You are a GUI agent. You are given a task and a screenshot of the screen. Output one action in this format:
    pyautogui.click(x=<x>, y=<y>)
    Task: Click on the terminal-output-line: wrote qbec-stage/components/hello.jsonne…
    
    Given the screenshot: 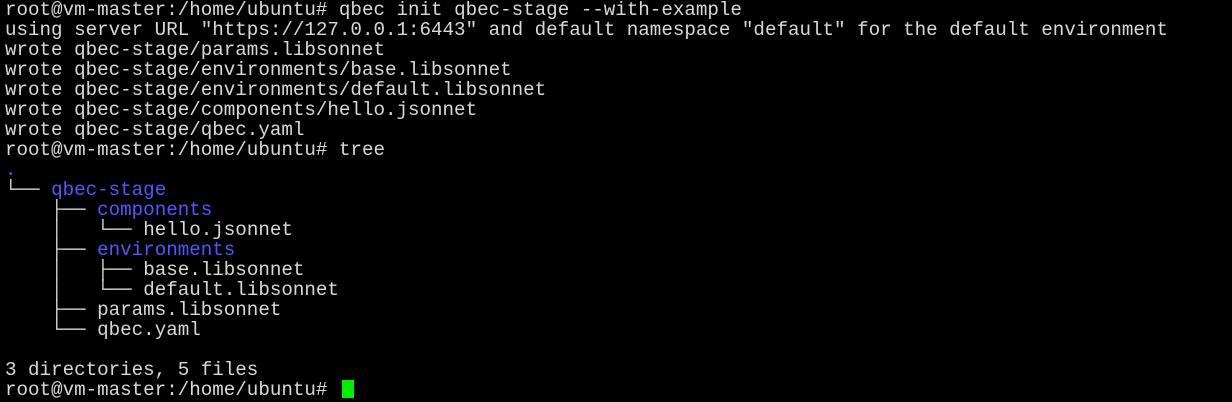 What is the action you would take?
    pyautogui.click(x=241, y=110)
    